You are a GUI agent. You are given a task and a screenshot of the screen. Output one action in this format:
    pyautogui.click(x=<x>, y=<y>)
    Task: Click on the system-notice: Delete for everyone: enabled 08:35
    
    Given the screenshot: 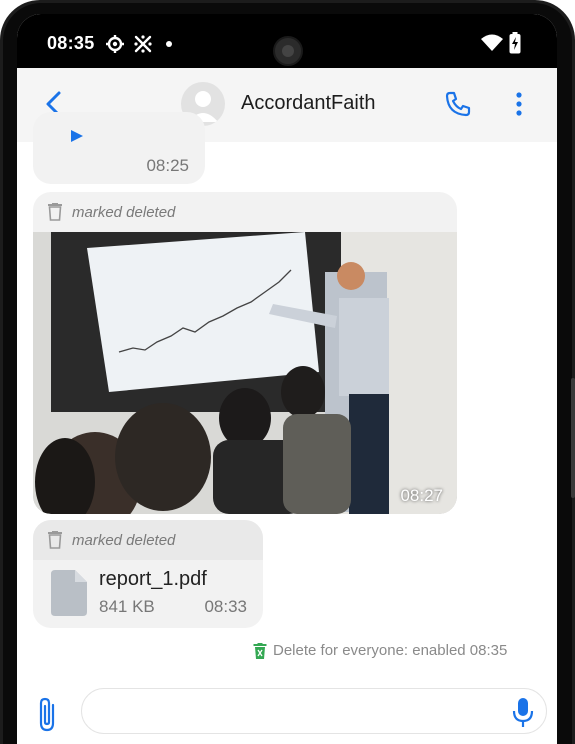 What is the action you would take?
    pyautogui.click(x=380, y=650)
    